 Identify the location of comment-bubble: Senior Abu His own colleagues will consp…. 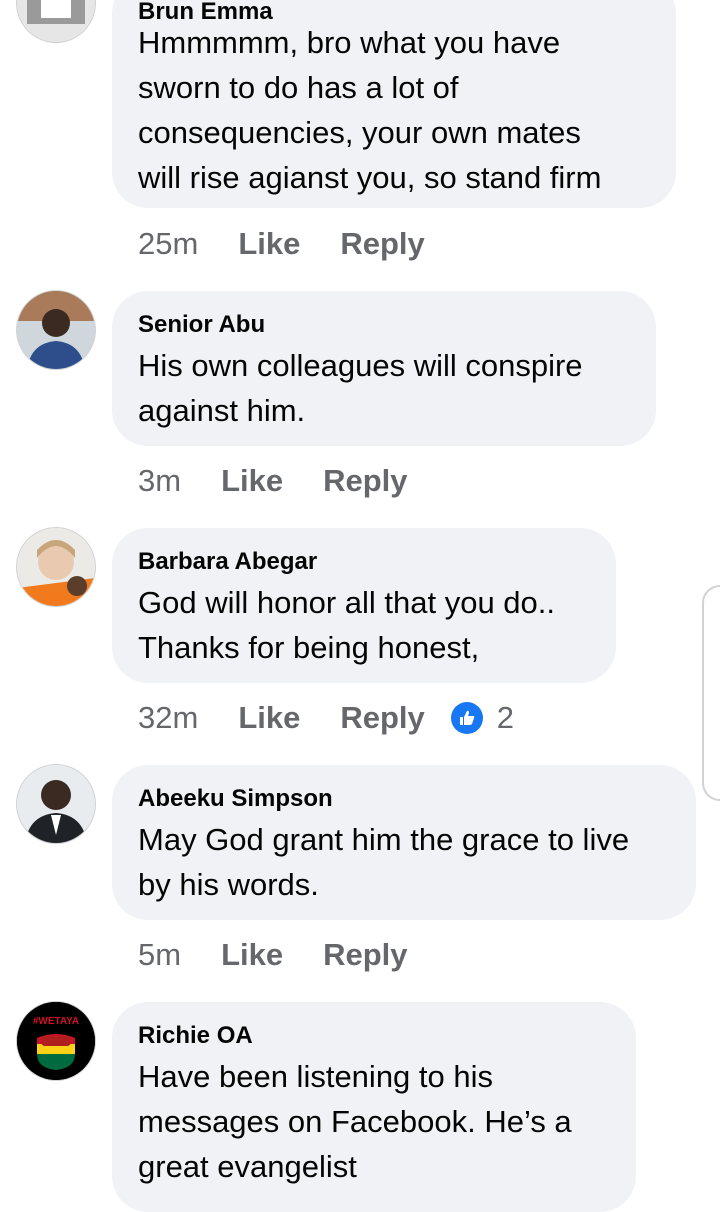
(384, 368).